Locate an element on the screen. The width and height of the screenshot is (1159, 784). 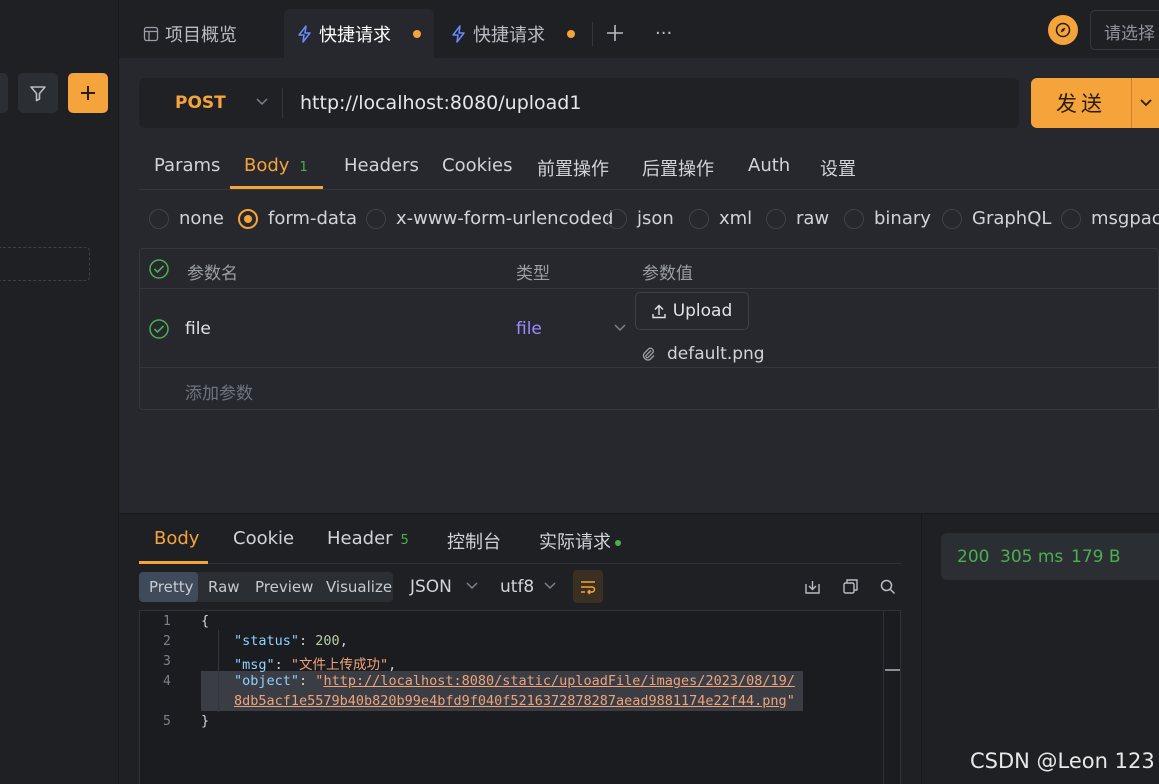
send-button: 发送 is located at coordinates (1081, 103).